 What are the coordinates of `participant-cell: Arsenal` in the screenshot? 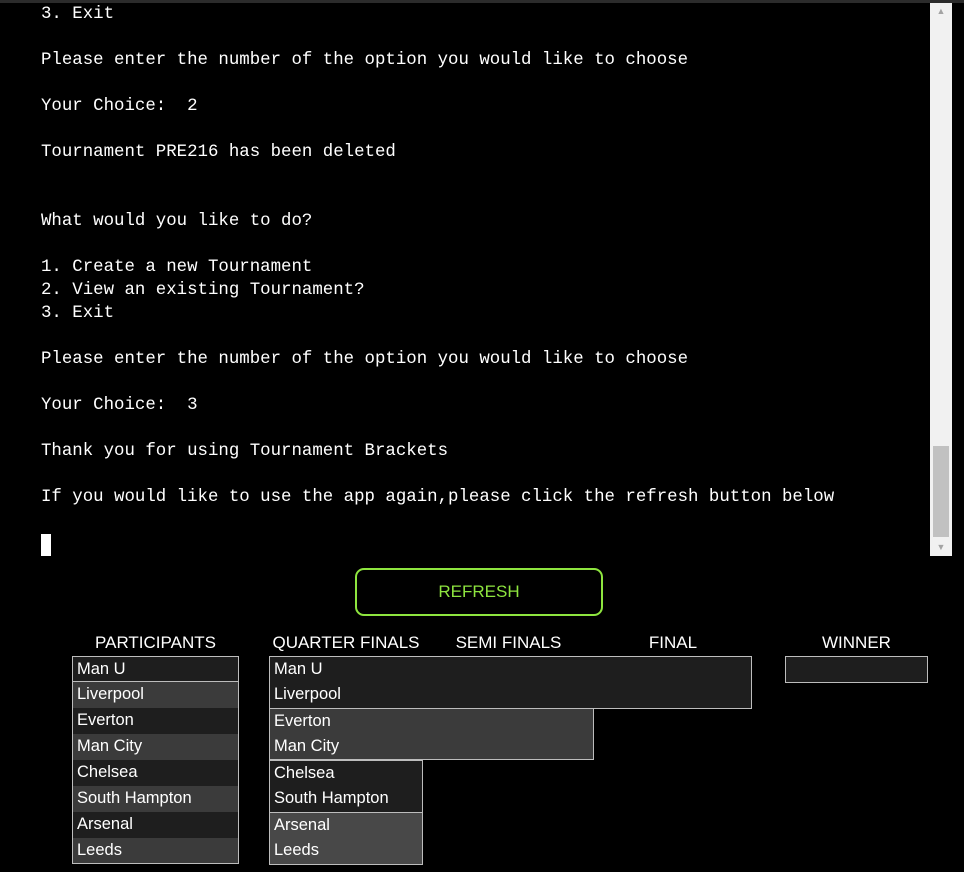 It's located at (155, 825).